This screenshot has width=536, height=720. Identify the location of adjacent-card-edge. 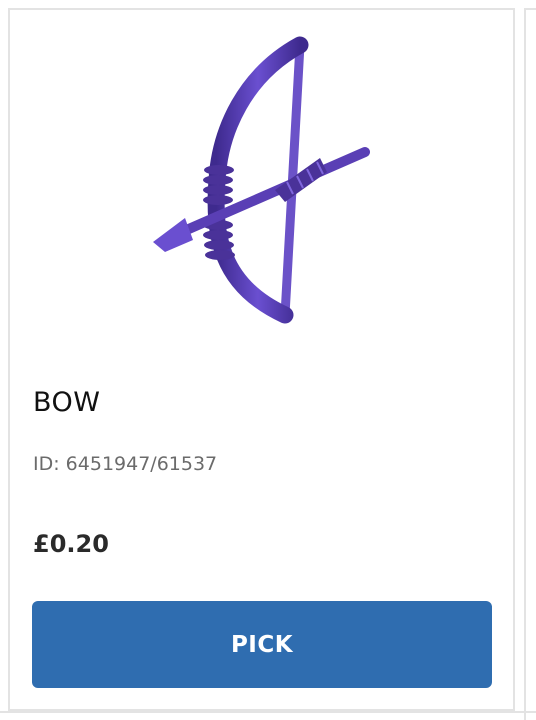
(530, 364).